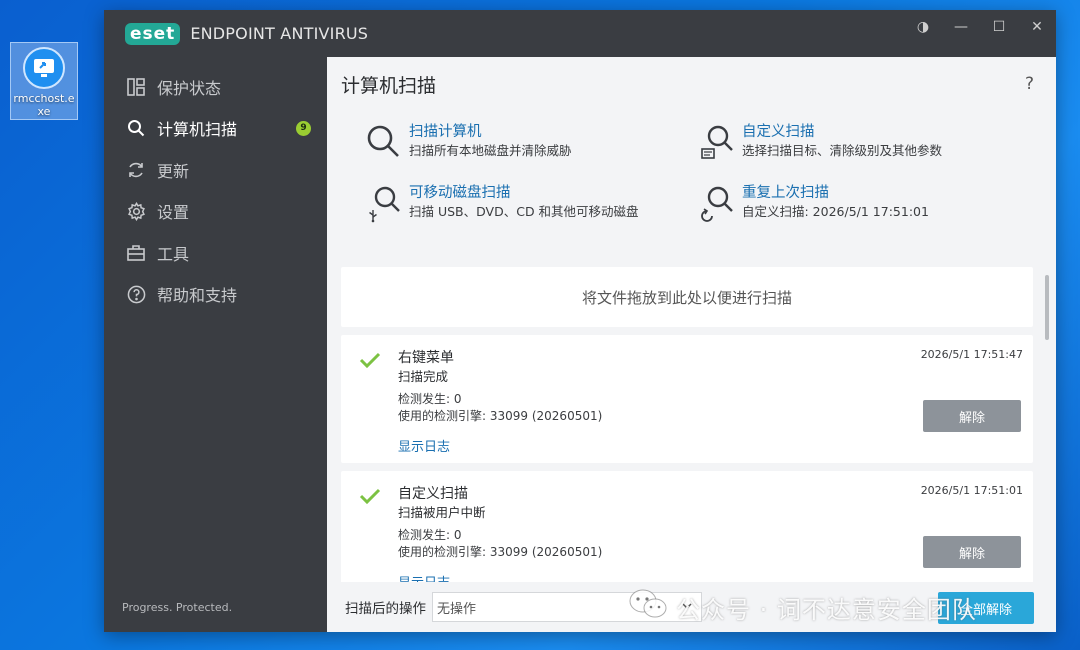 The height and width of the screenshot is (650, 1080). What do you see at coordinates (215, 253) in the screenshot?
I see `sidebar-item-tools: 工具` at bounding box center [215, 253].